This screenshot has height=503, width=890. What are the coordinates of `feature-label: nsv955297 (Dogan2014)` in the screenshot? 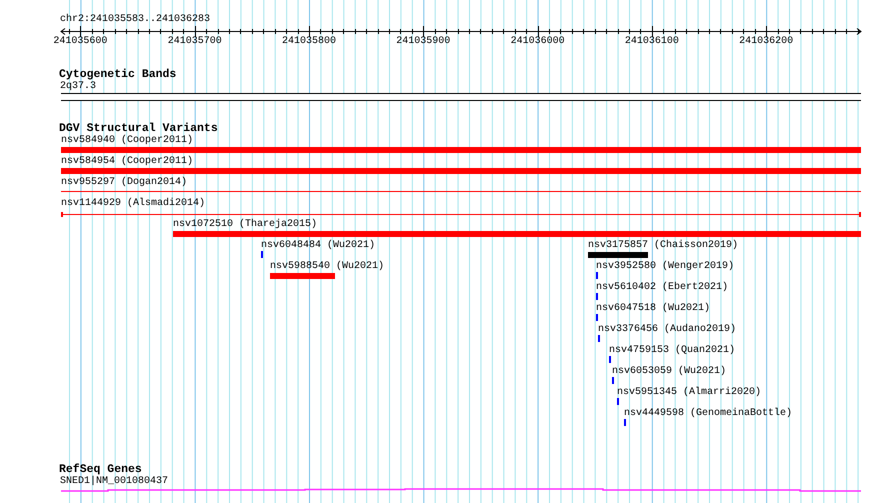 It's located at (124, 183).